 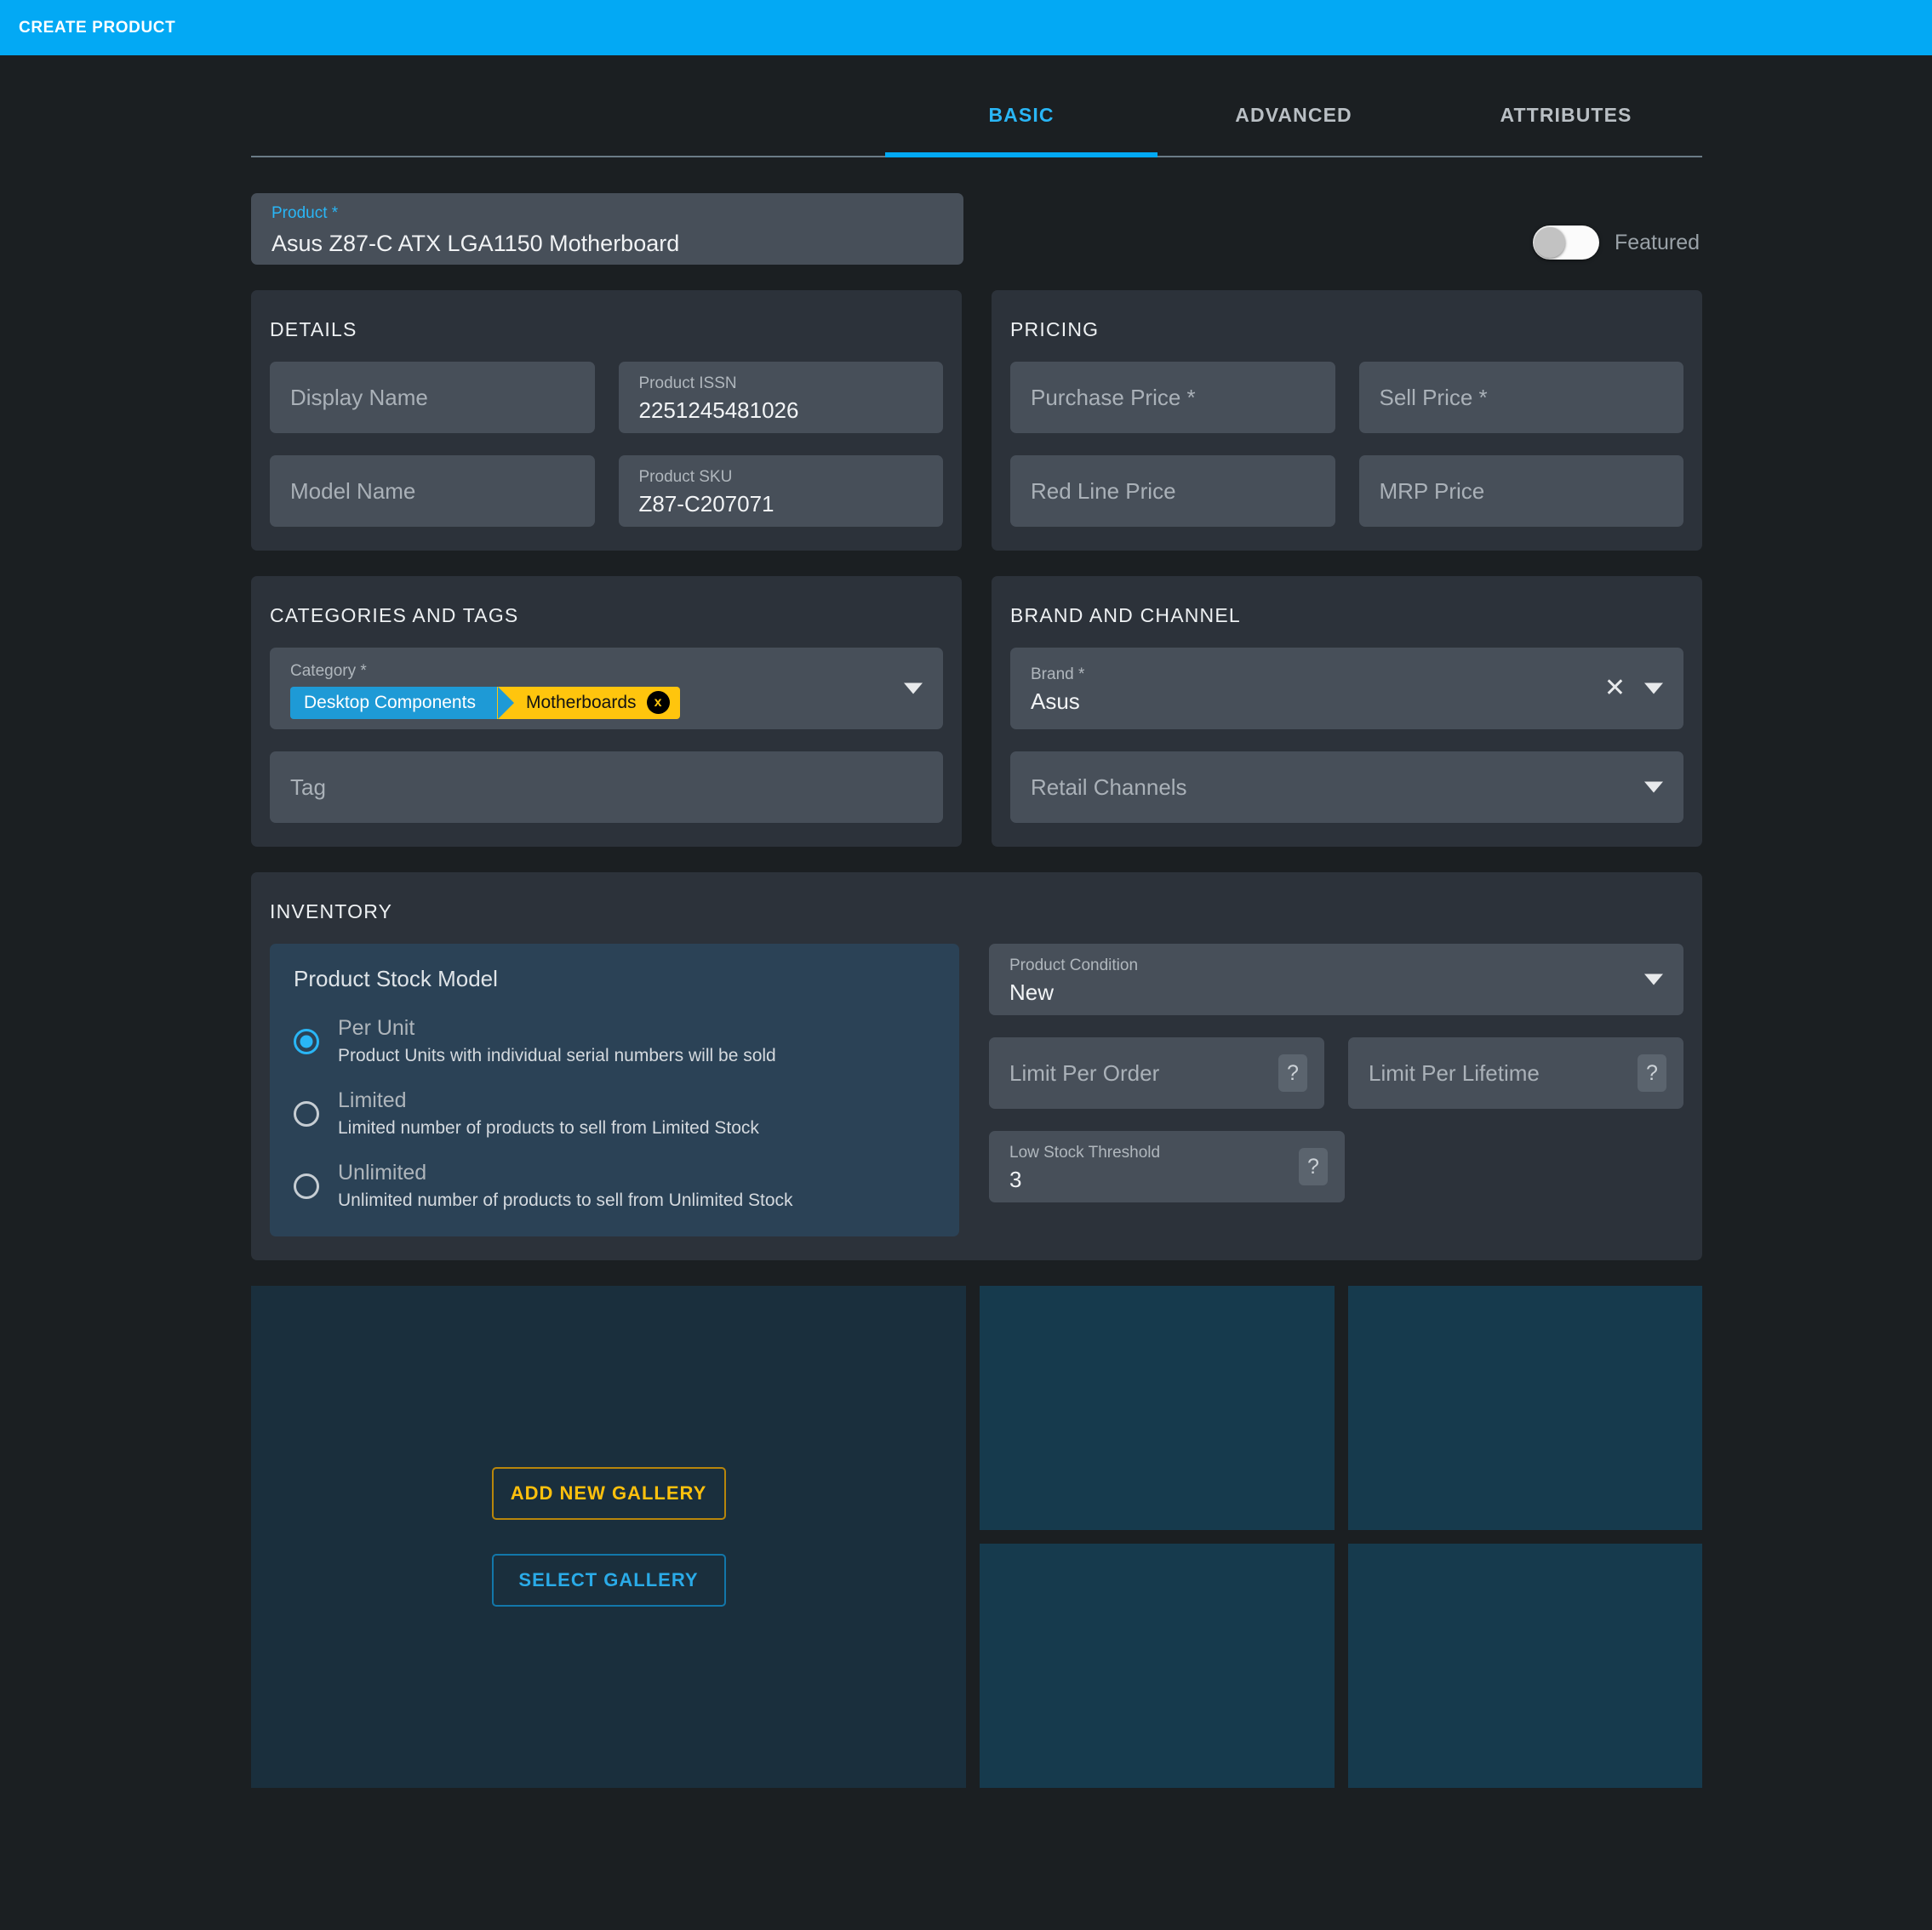 I want to click on stock-option-unlimited-label: Unlimited, so click(x=383, y=1173).